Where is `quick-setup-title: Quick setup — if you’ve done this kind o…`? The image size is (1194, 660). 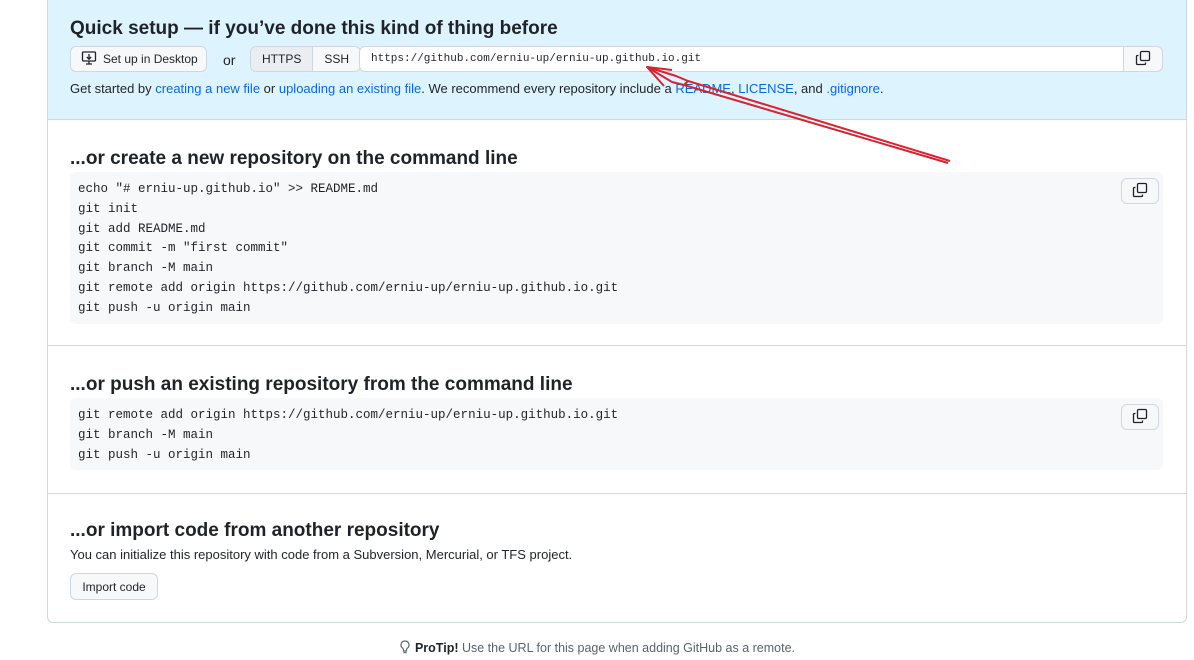
quick-setup-title: Quick setup — if you’ve done this kind o… is located at coordinates (314, 28).